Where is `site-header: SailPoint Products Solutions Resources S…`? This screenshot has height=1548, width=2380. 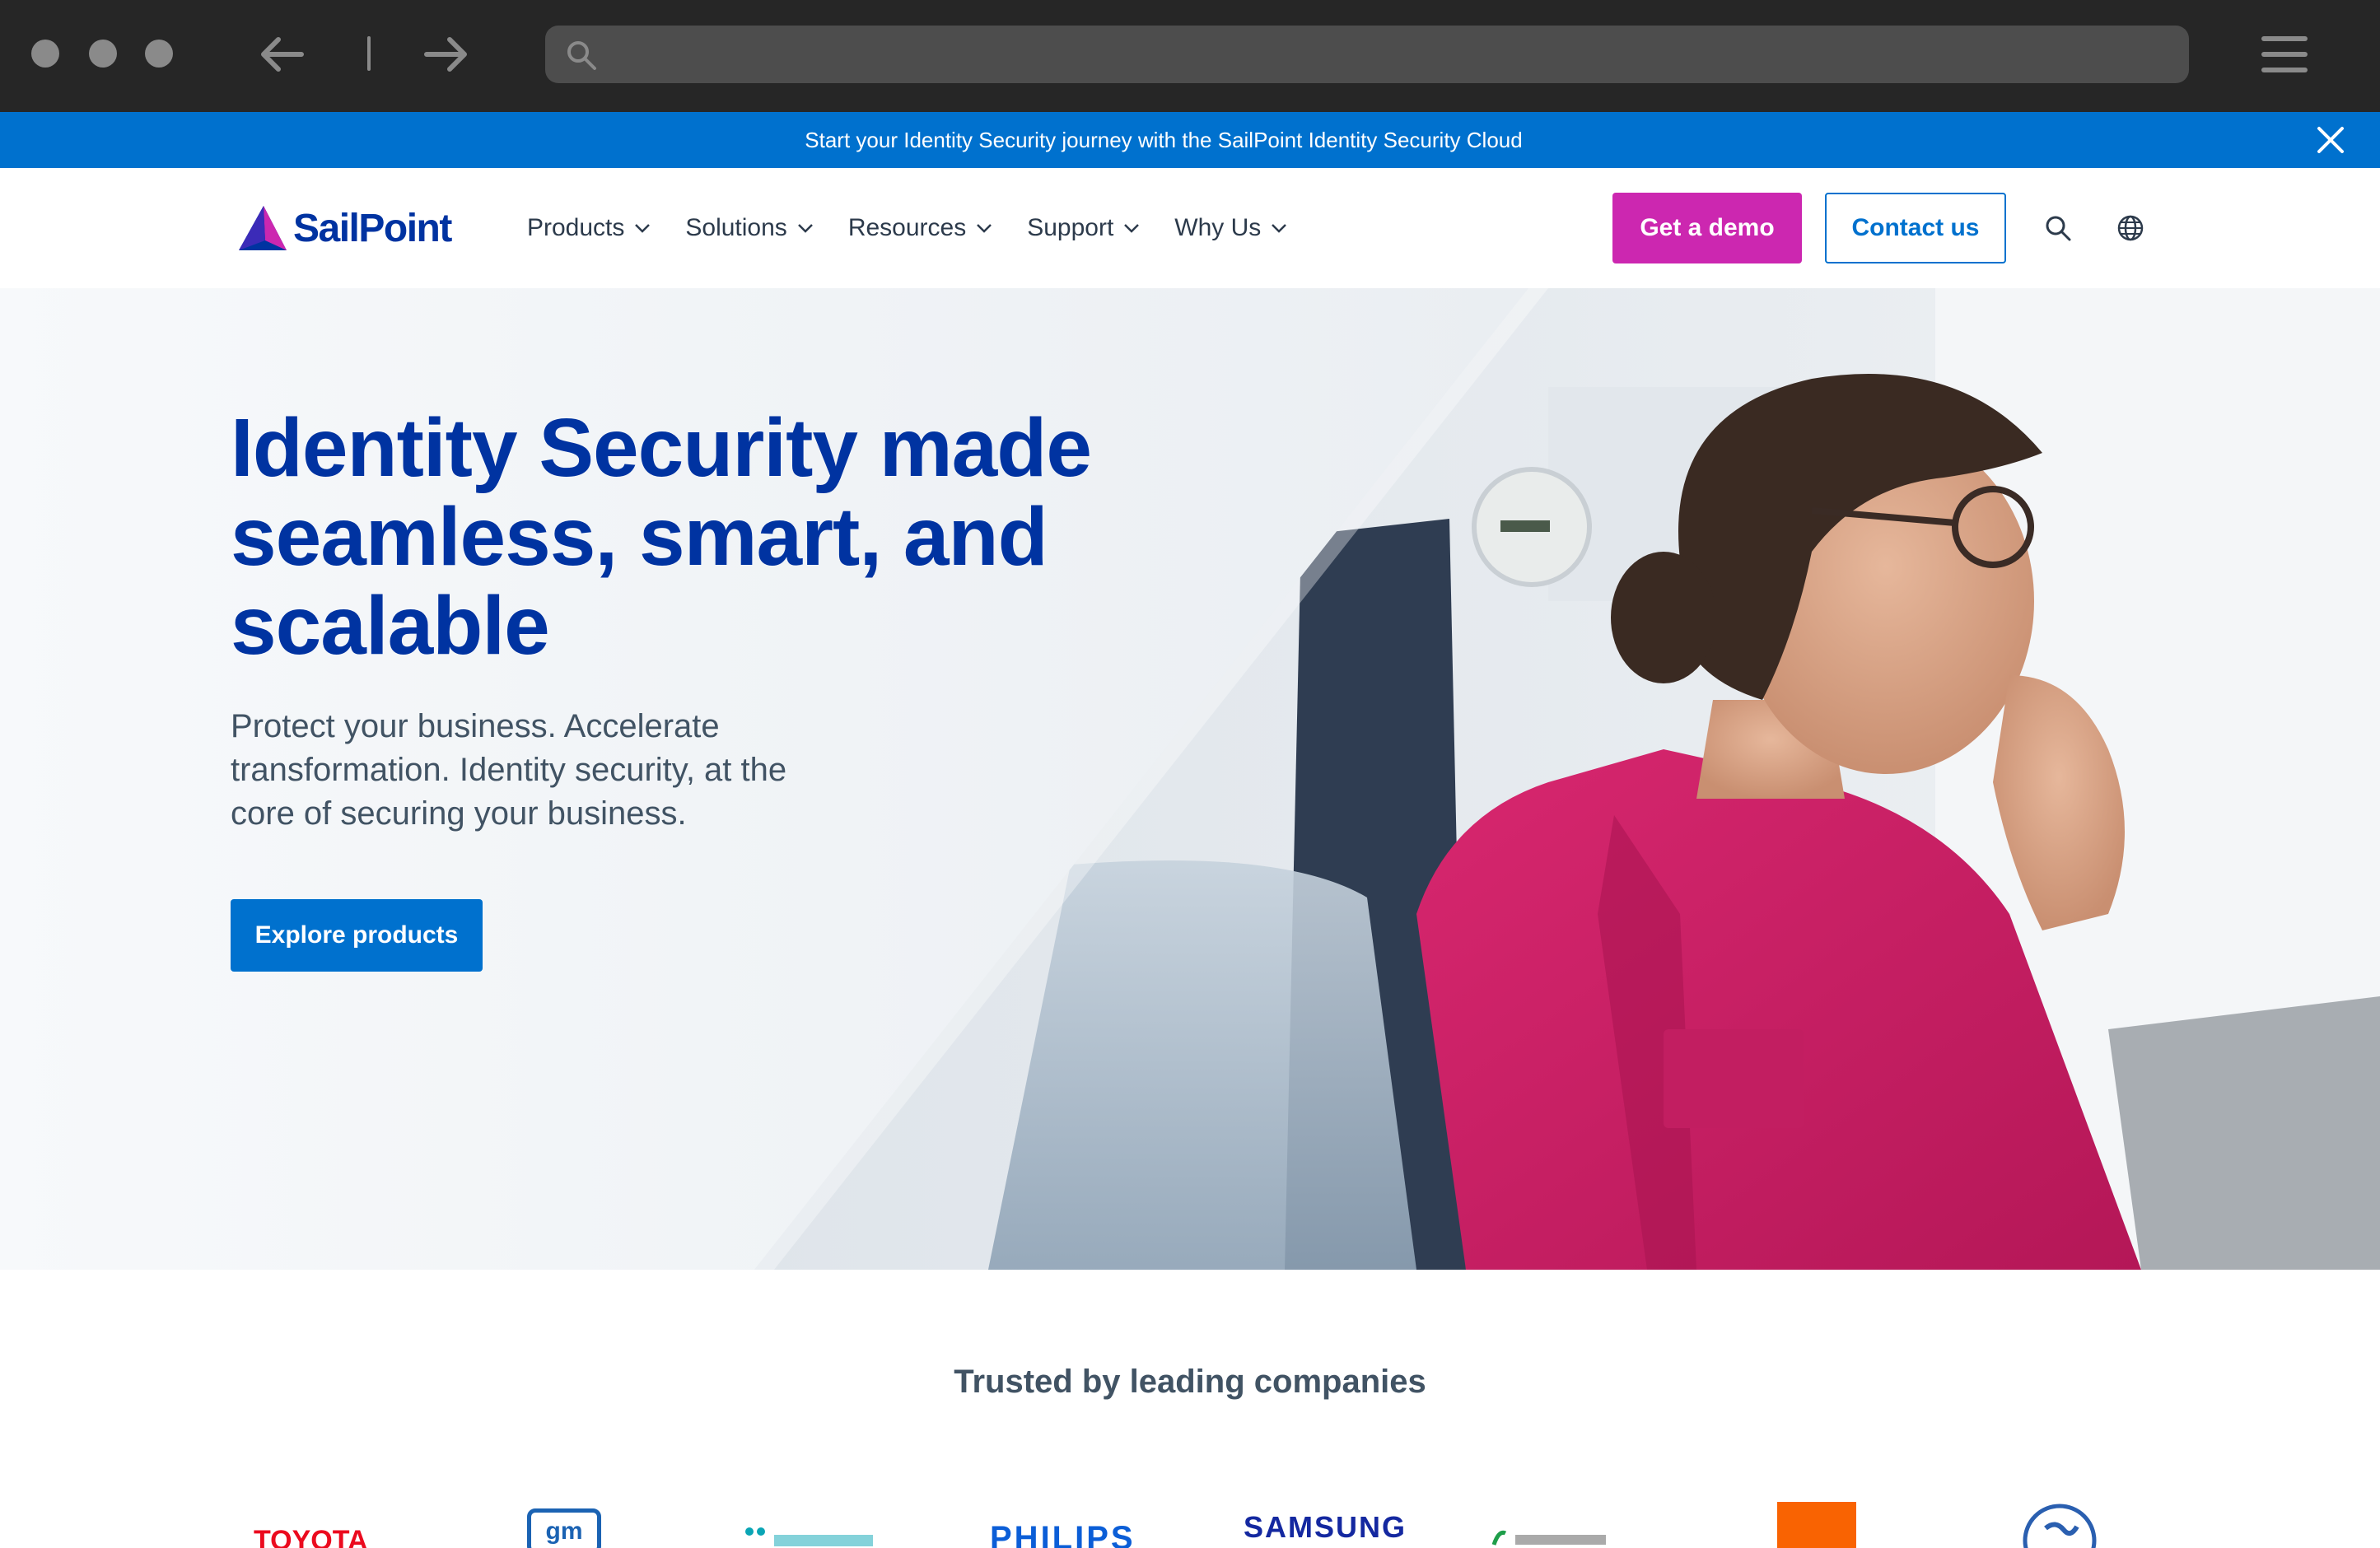 site-header: SailPoint Products Solutions Resources S… is located at coordinates (1190, 228).